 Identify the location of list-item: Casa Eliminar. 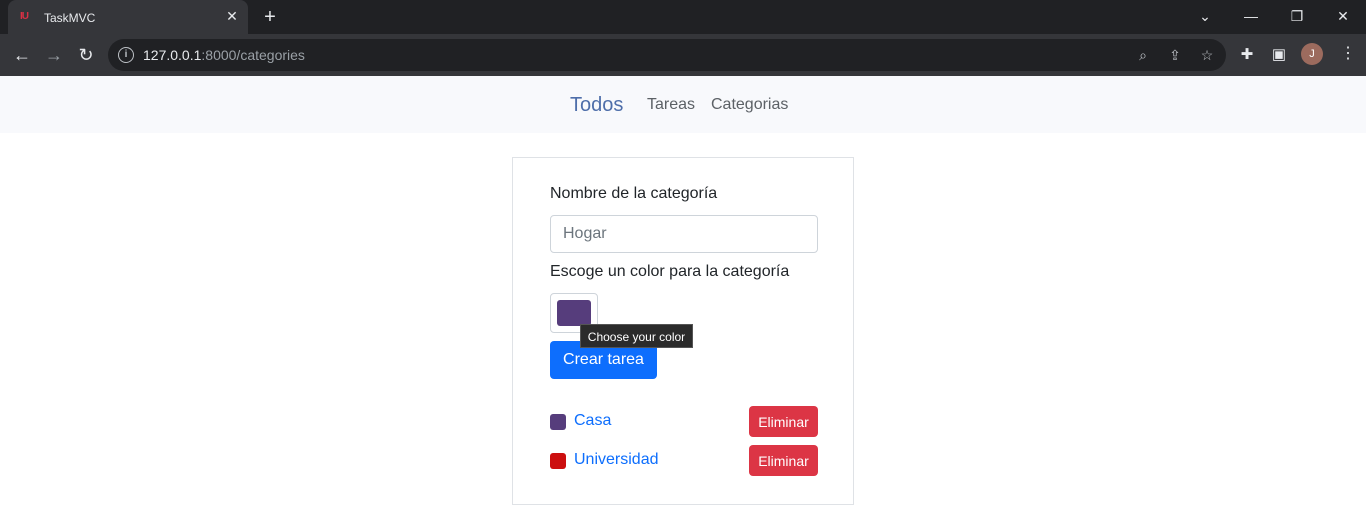
(684, 422).